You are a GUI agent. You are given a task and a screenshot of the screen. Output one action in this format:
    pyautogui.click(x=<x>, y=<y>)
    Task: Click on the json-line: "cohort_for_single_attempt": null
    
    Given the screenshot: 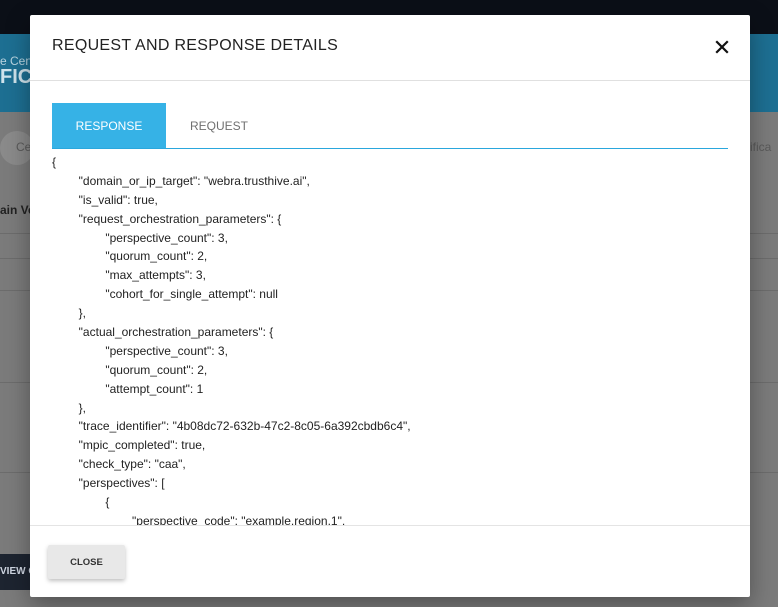 What is the action you would take?
    pyautogui.click(x=165, y=294)
    